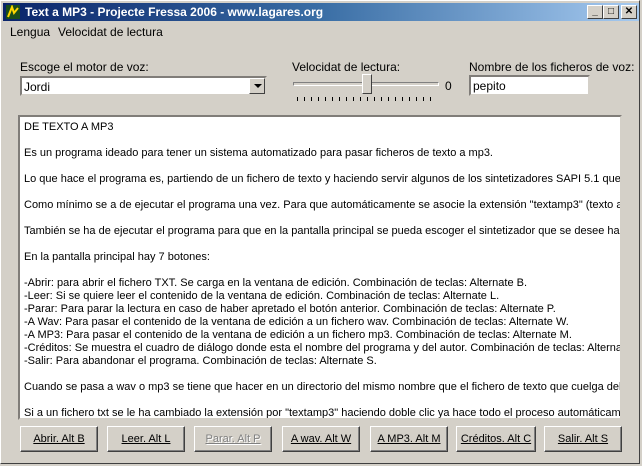 This screenshot has height=466, width=642. I want to click on salir-button: Salir. Alt S, so click(583, 439).